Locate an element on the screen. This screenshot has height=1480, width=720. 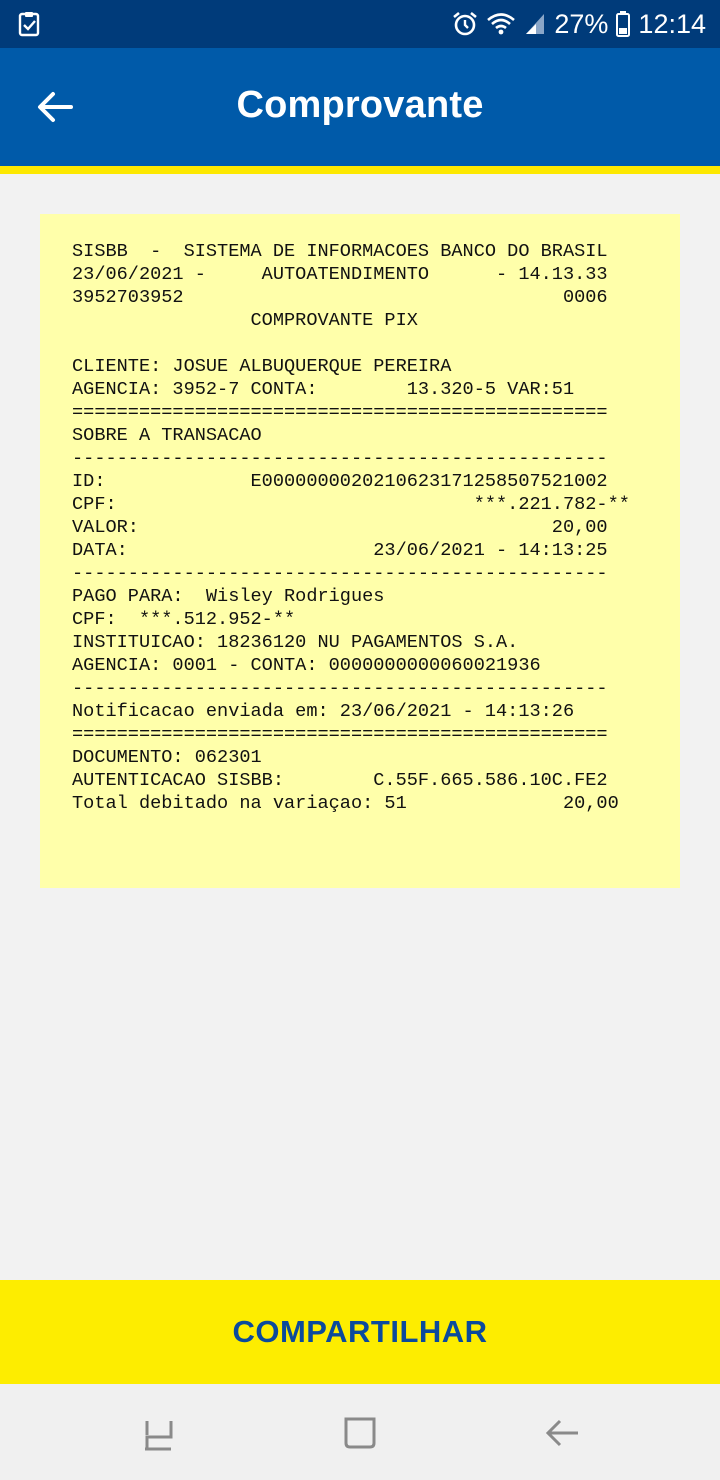
share-button: COMPARTILHAR is located at coordinates (360, 1332).